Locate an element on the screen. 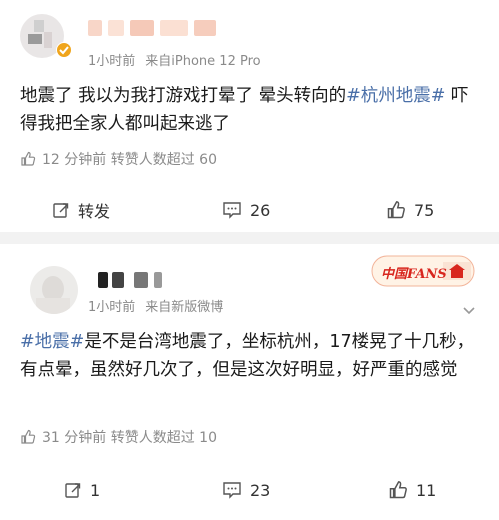  post-source: 来自iPhone 12 Pro is located at coordinates (203, 61).